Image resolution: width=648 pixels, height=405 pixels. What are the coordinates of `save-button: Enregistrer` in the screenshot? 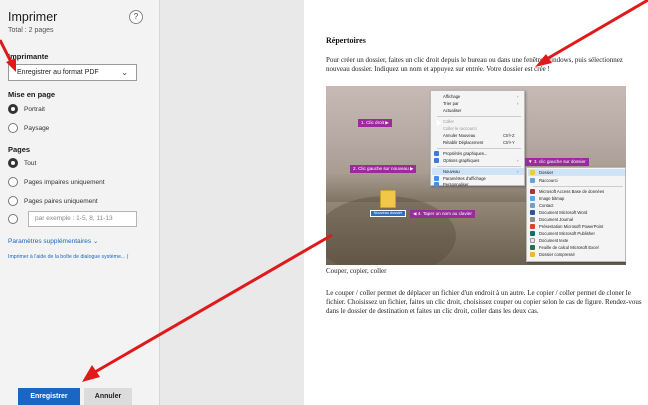 It's located at (49, 396).